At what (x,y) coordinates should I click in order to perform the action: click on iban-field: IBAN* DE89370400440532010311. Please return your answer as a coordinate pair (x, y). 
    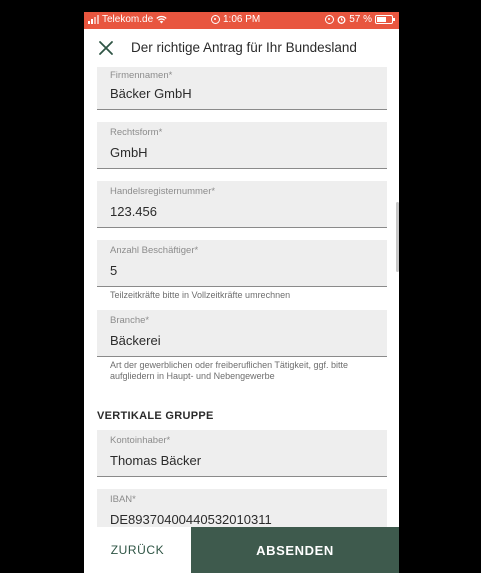
    Looking at the image, I should click on (242, 508).